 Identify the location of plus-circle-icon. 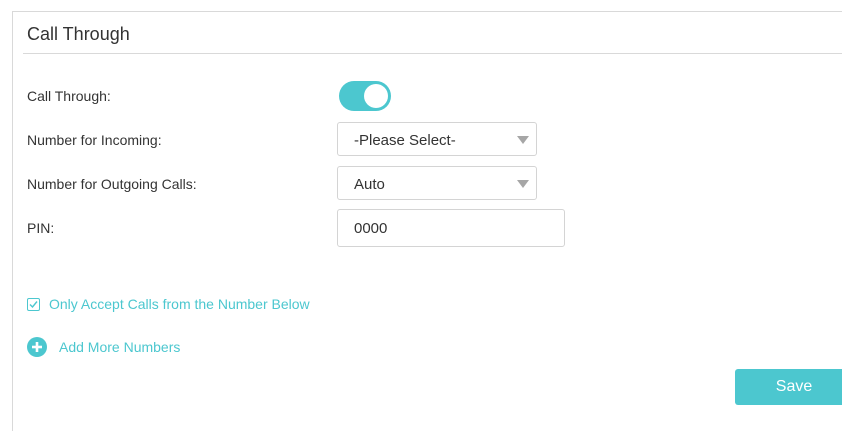
(37, 347).